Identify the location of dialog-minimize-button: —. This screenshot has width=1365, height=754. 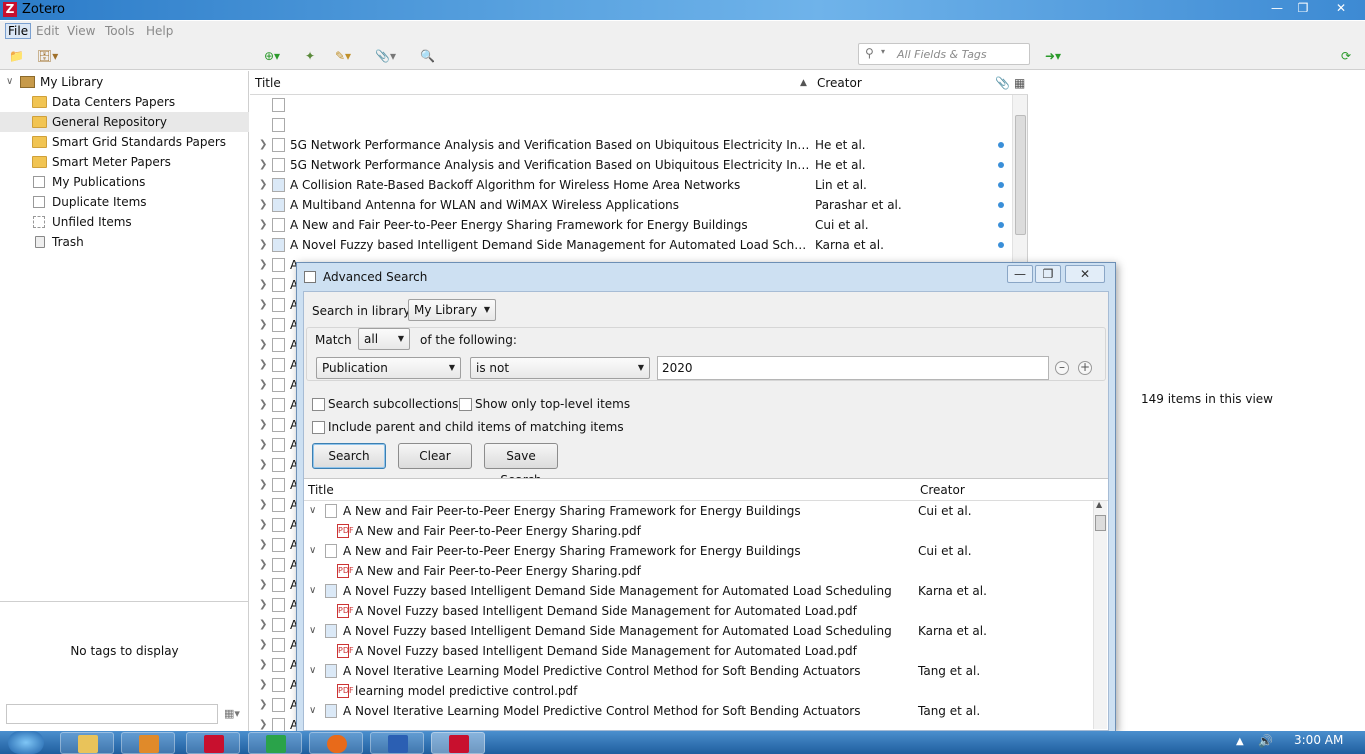
(1020, 274).